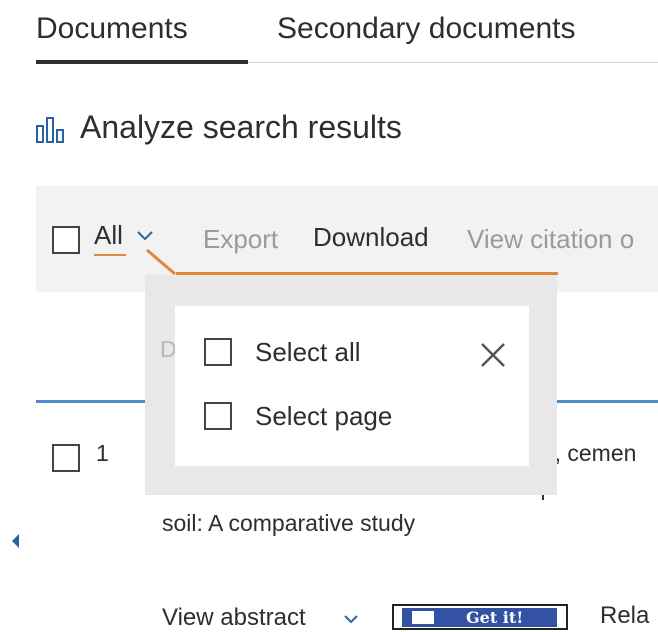  What do you see at coordinates (66, 458) in the screenshot?
I see `result-checkbox` at bounding box center [66, 458].